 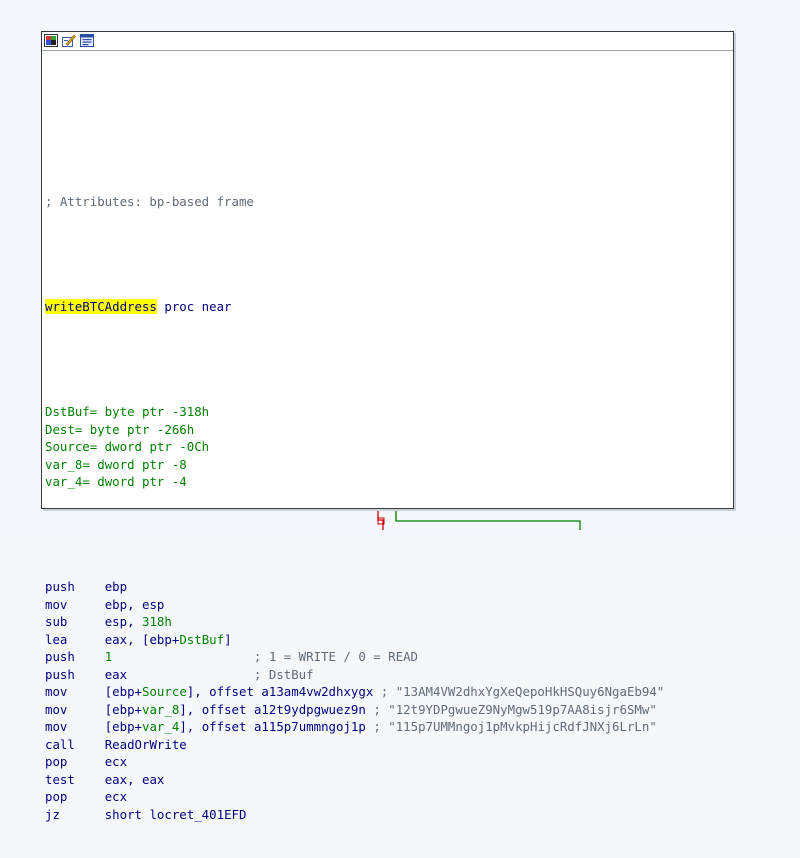 I want to click on node-titlebar, so click(x=387, y=41).